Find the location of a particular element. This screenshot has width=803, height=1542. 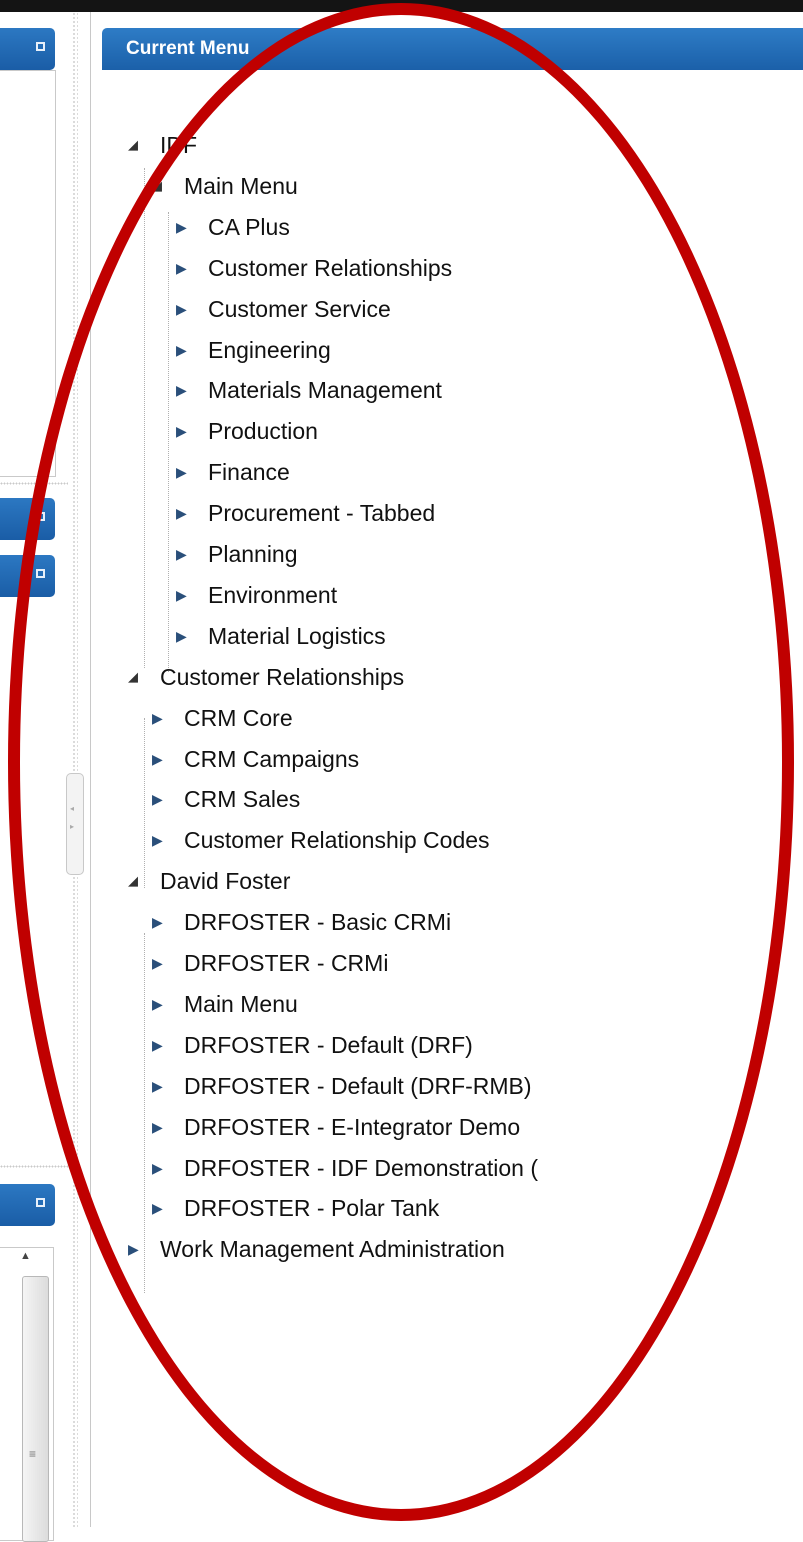

tree-node-finance: ▶ Finance is located at coordinates (233, 470).